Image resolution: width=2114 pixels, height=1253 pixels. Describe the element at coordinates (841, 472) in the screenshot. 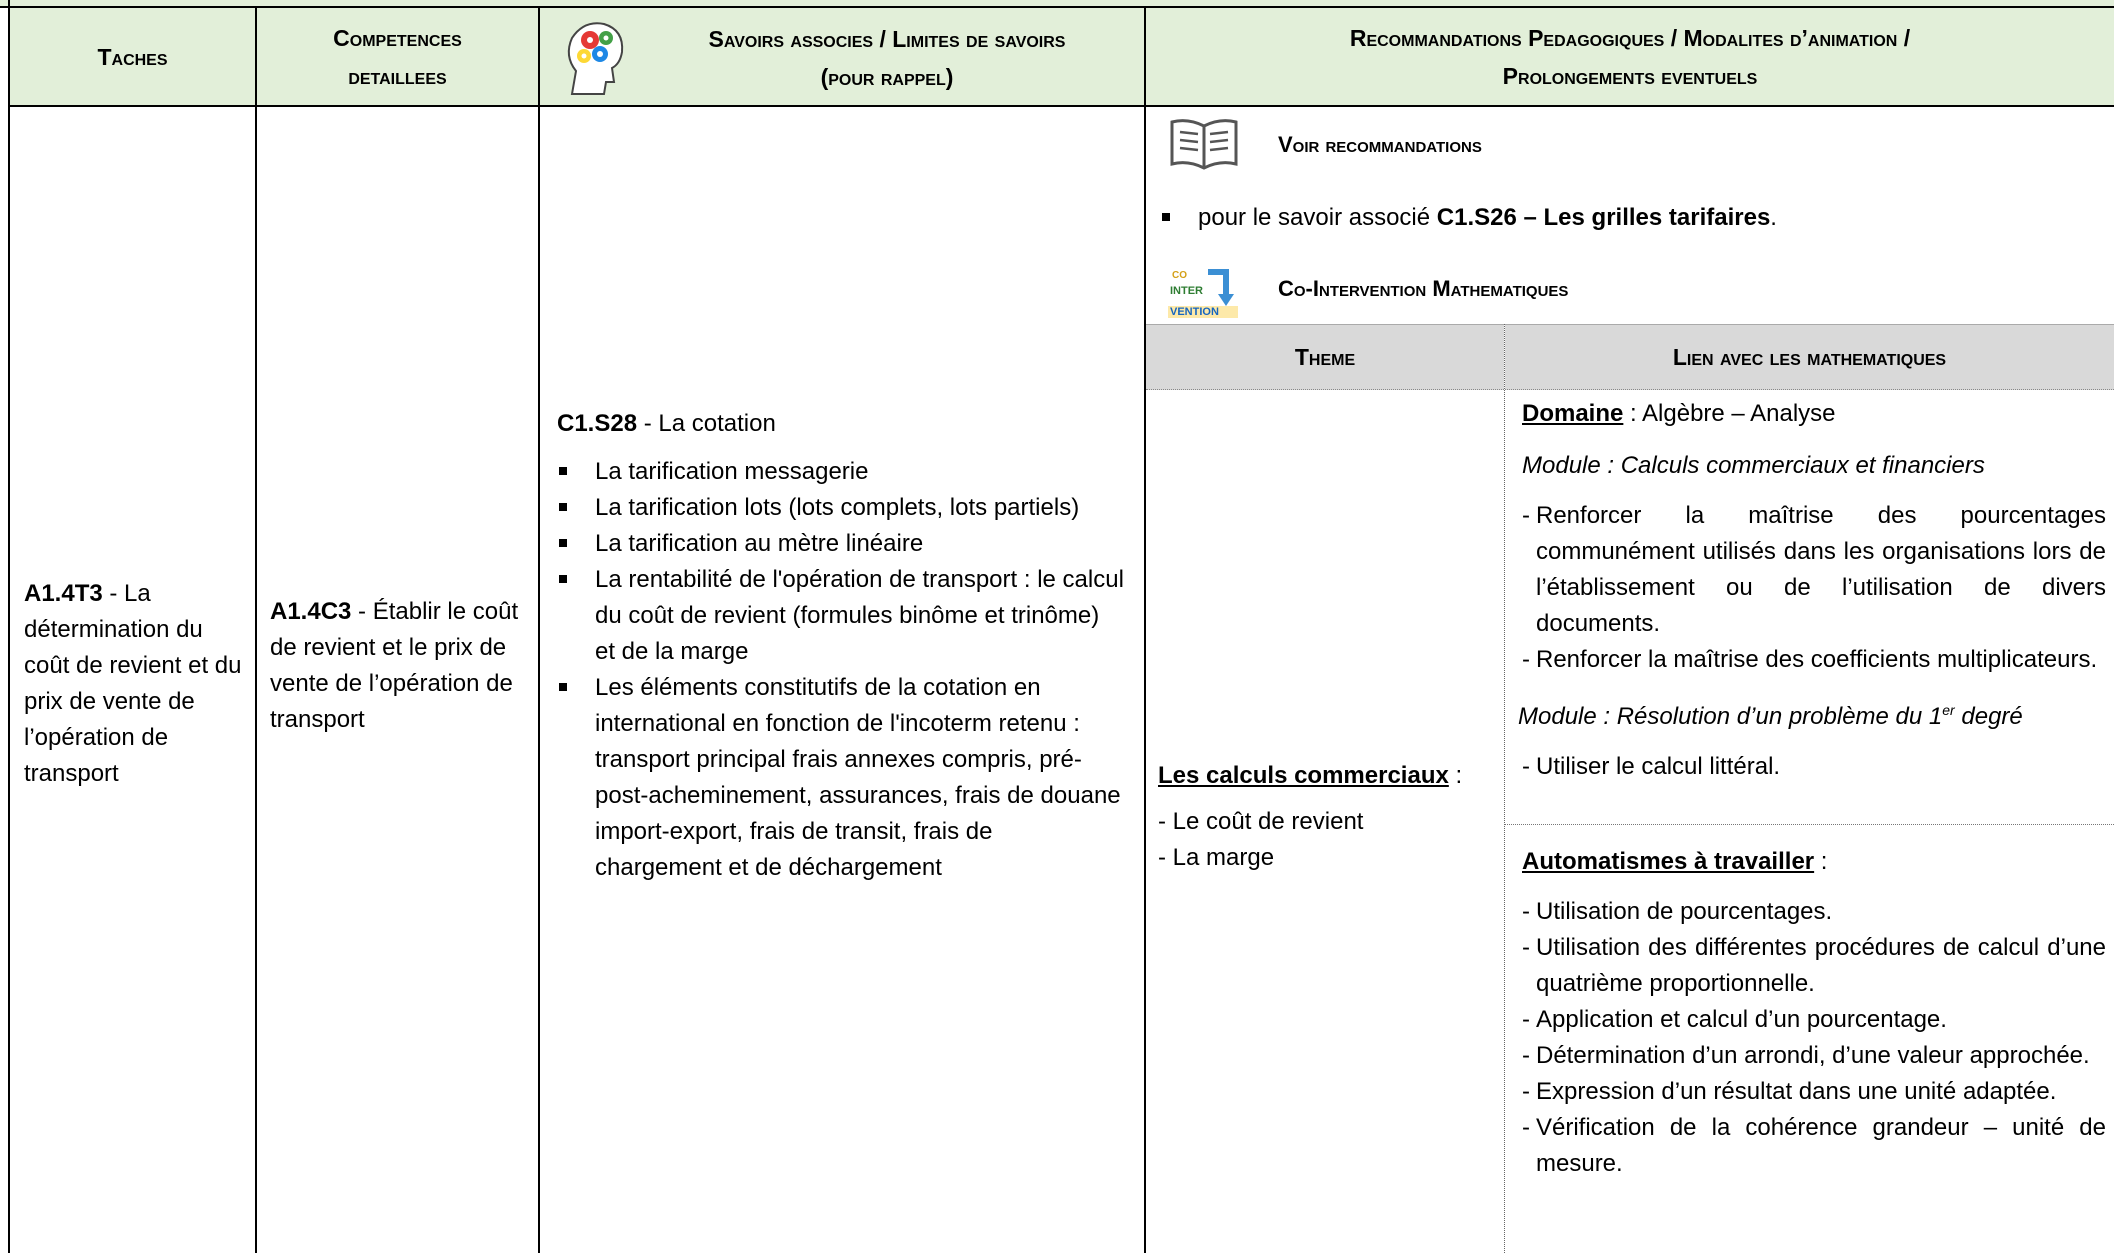

I see `savoirs-item: La tarification messagerie` at that location.